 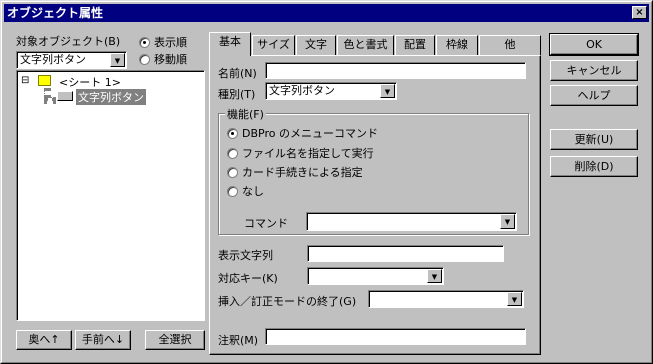 I want to click on insert-end-label: 挿入／訂正モードの終了(G), so click(x=287, y=301).